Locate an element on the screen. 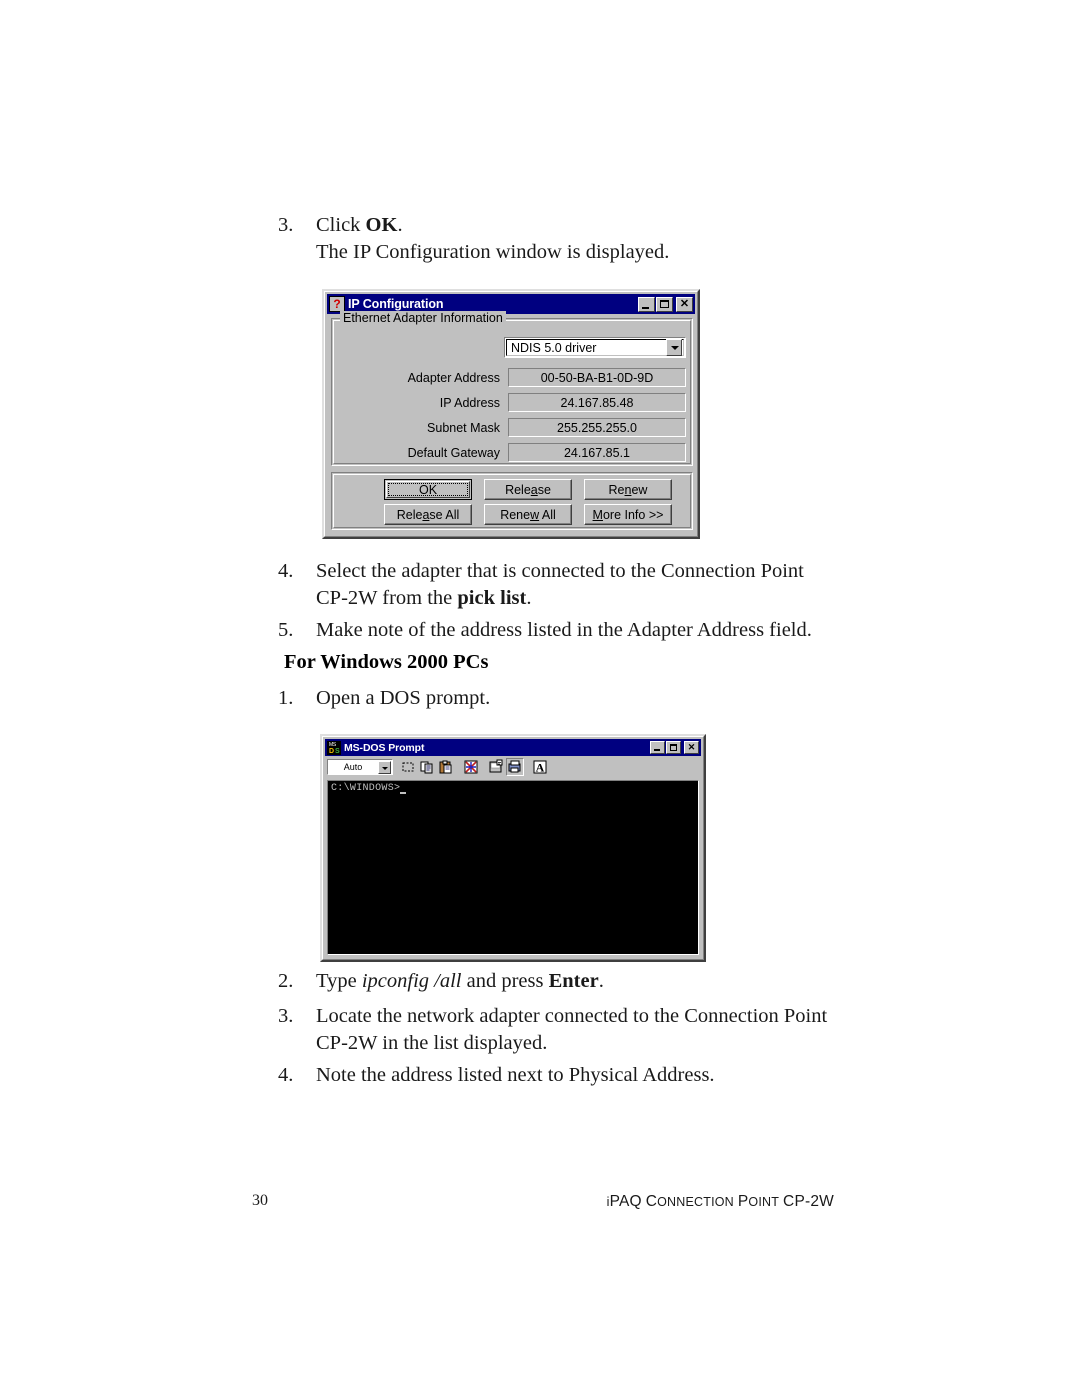 This screenshot has width=1080, height=1397. release-all-button-label: Release All is located at coordinates (428, 514).